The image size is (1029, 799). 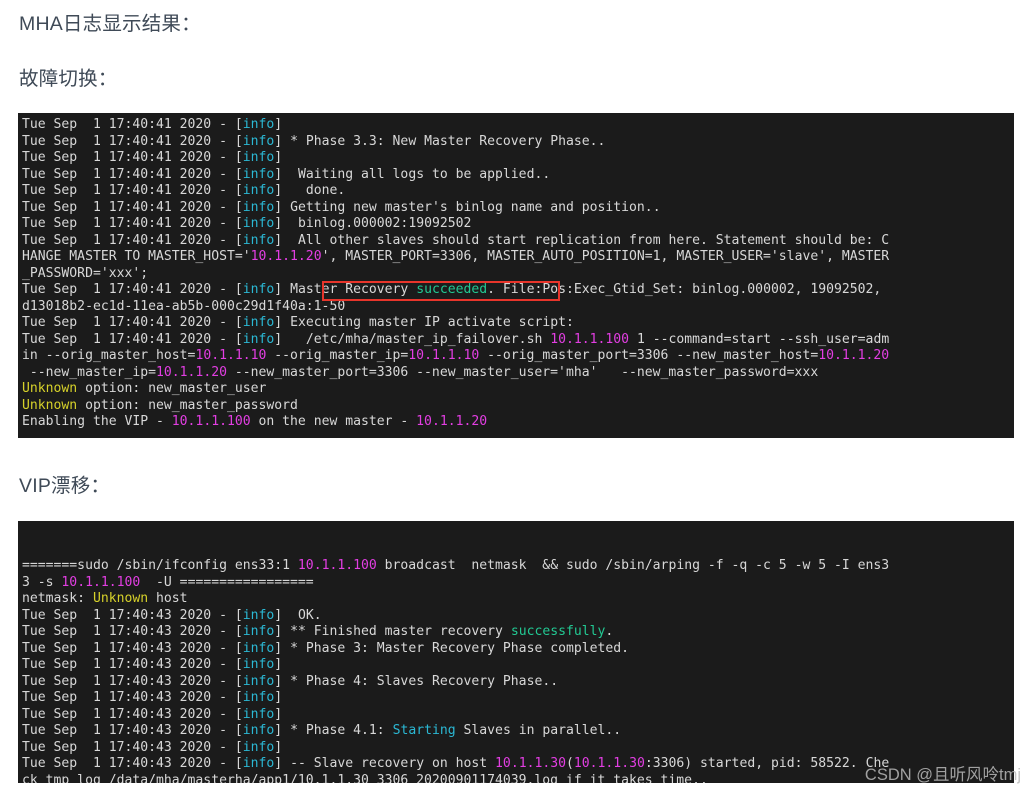 I want to click on terminal-text: --new_master_ip=, so click(x=89, y=372).